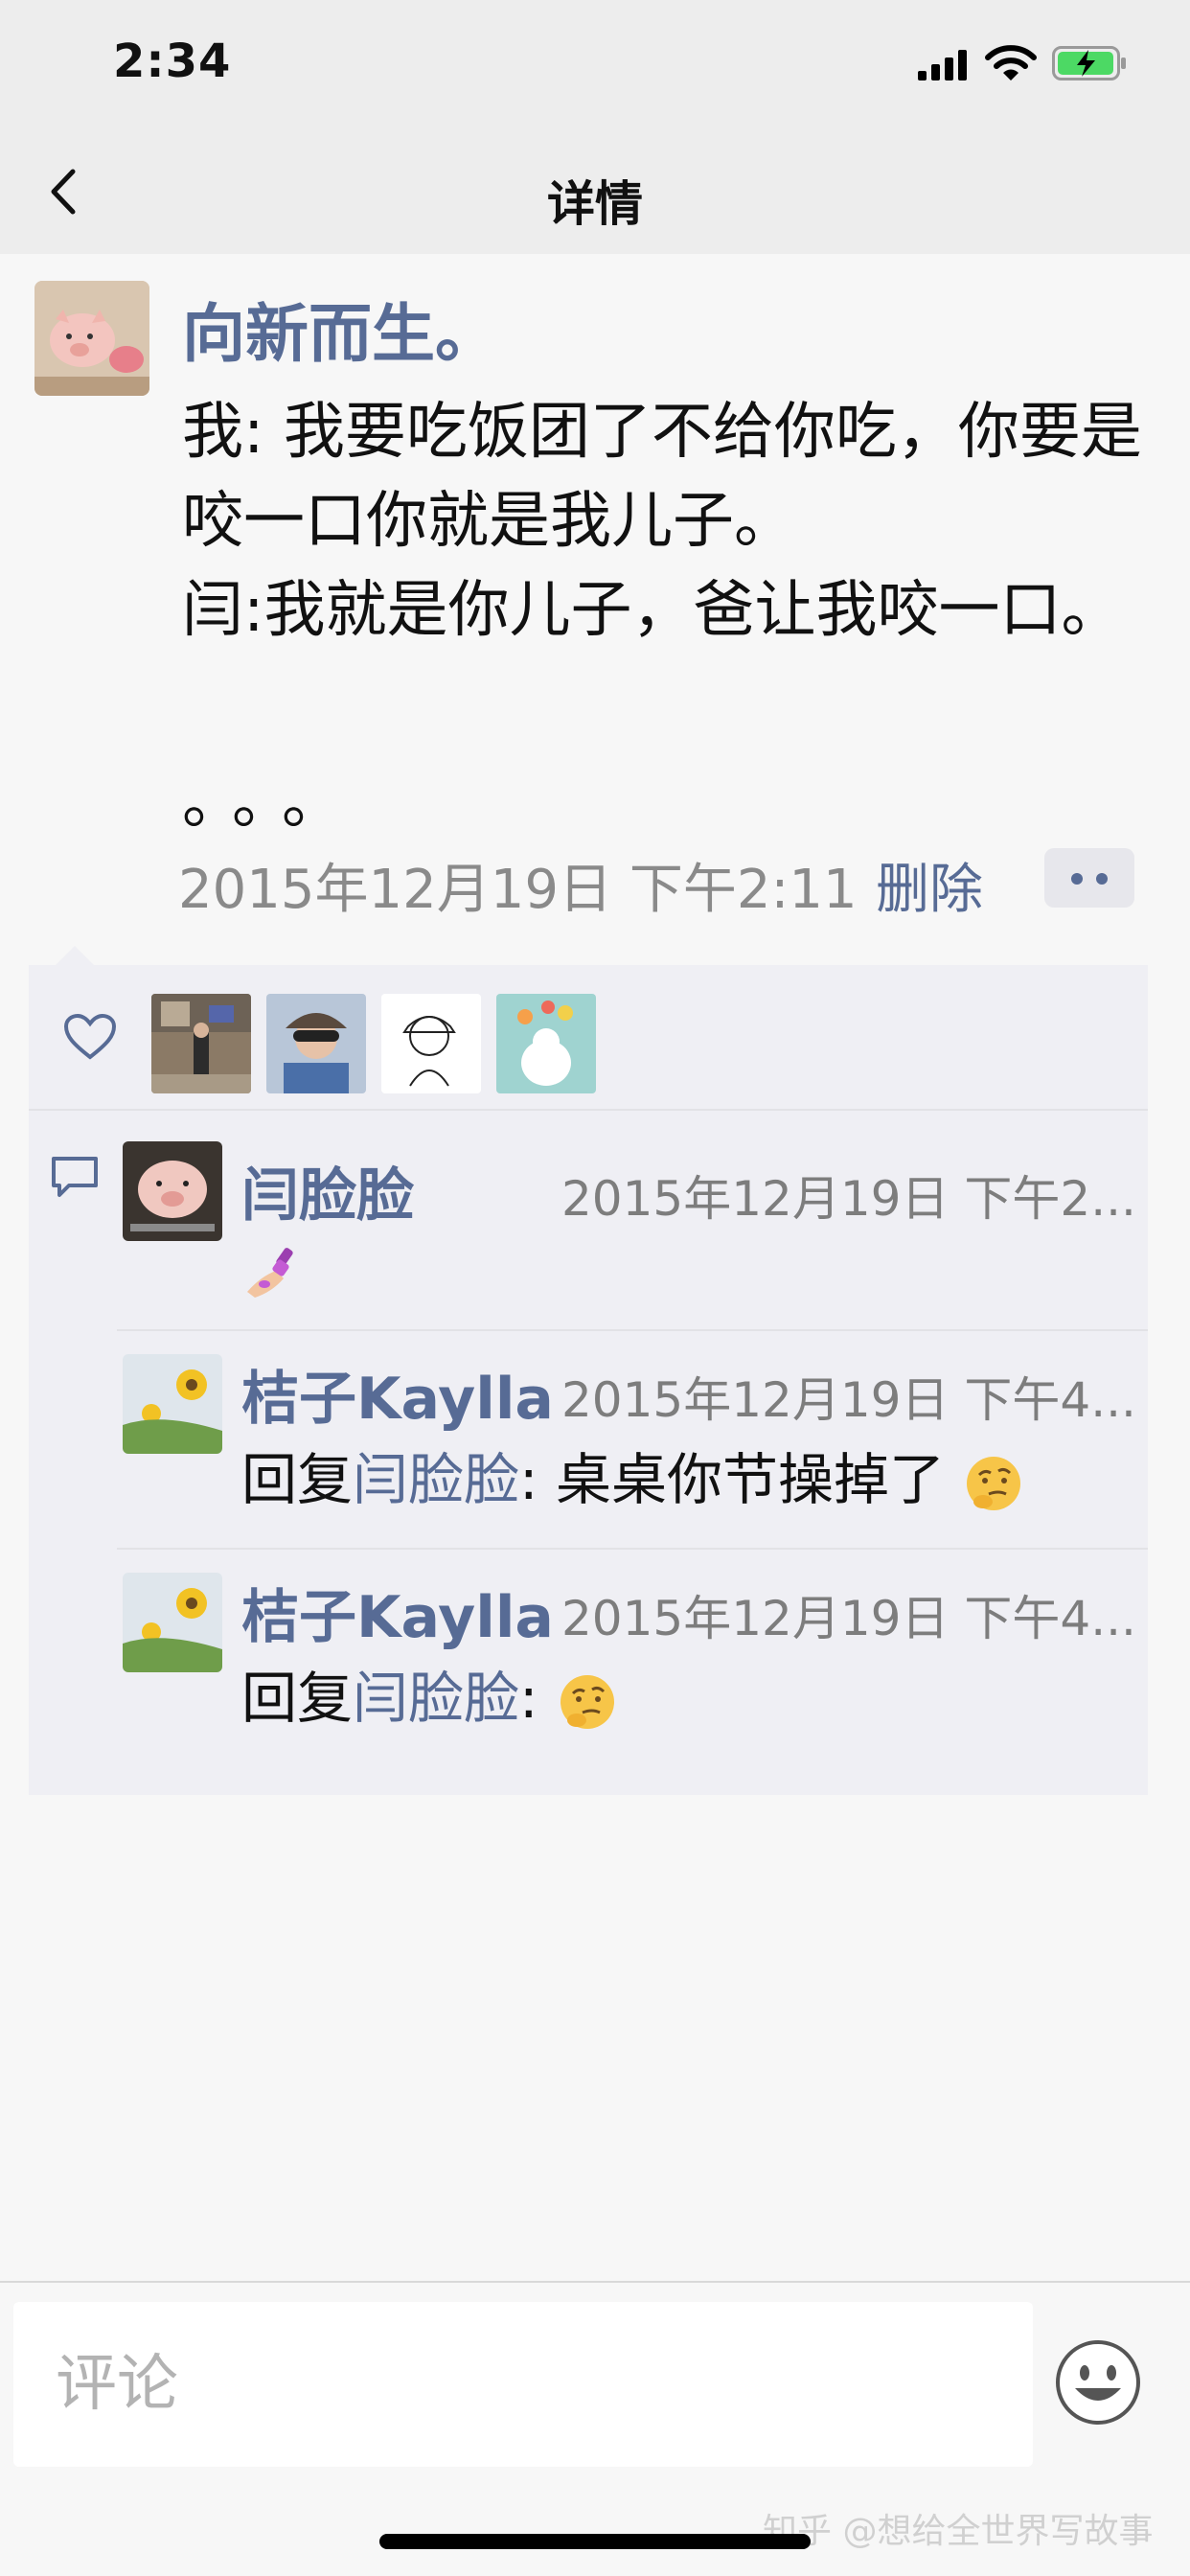 The image size is (1190, 2576). I want to click on wifi-icon, so click(1011, 63).